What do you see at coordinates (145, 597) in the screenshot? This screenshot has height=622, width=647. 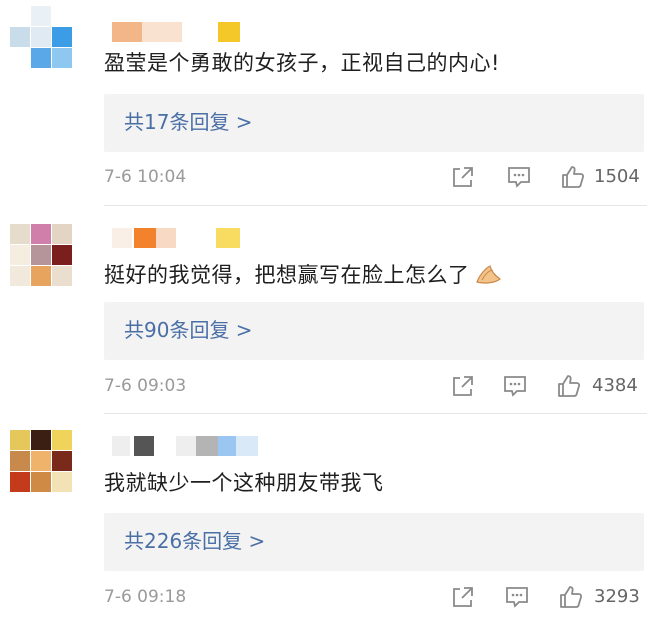 I see `timestamp: 7-6 09:18` at bounding box center [145, 597].